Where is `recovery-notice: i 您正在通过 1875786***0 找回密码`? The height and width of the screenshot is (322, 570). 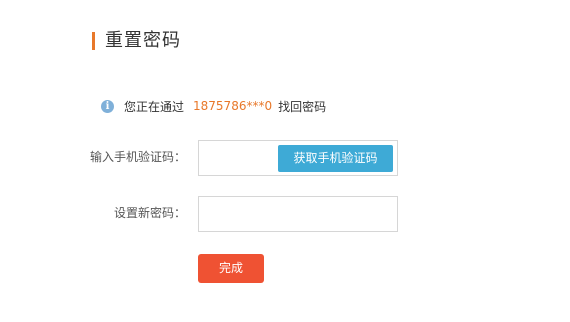
recovery-notice: i 您正在通过 1875786***0 找回密码 is located at coordinates (213, 106).